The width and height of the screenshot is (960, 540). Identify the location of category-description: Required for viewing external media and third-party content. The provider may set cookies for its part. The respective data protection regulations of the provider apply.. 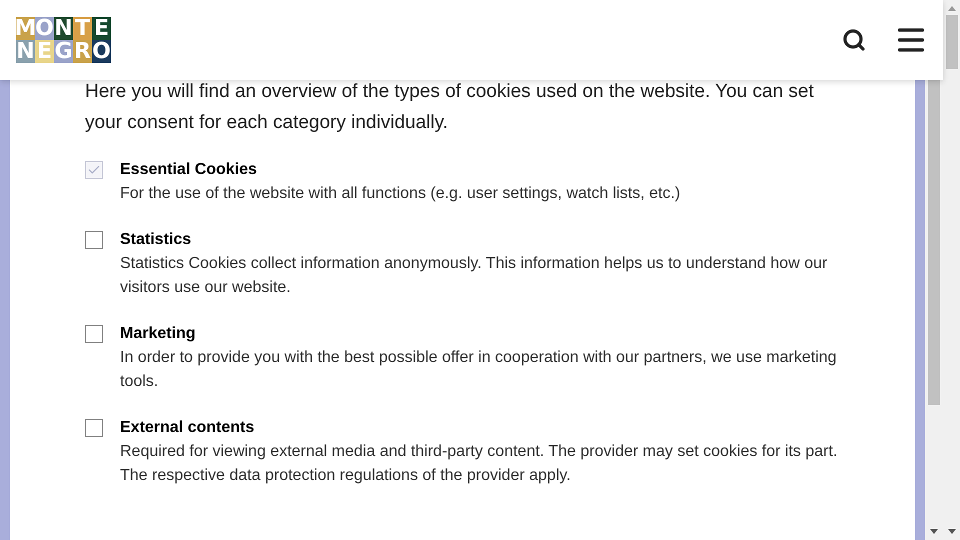
(479, 464).